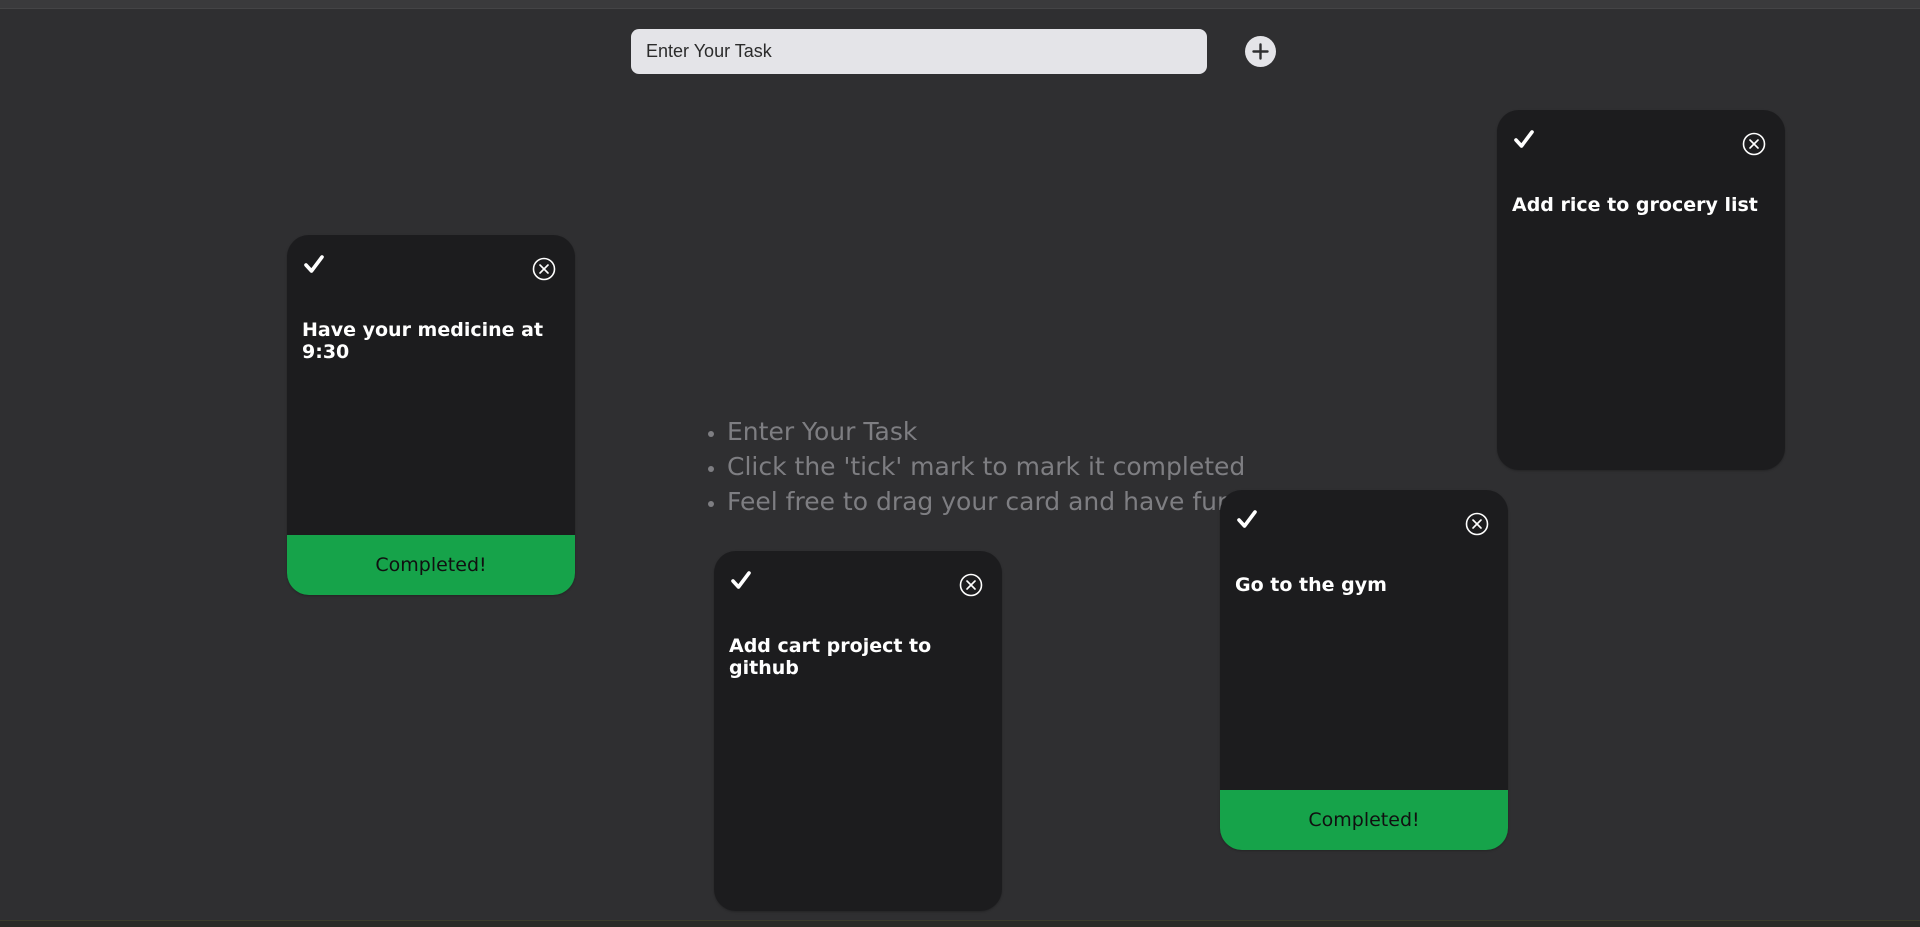 The image size is (1920, 927). I want to click on task-input, so click(919, 51).